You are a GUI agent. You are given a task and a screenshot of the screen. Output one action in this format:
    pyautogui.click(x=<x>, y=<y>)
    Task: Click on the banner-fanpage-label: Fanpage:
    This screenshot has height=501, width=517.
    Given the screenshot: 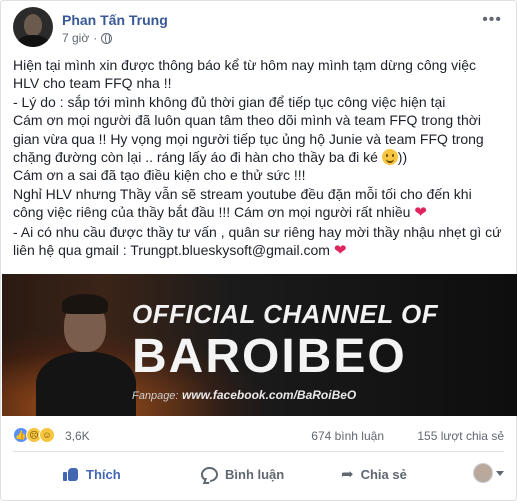 What is the action you would take?
    pyautogui.click(x=155, y=396)
    